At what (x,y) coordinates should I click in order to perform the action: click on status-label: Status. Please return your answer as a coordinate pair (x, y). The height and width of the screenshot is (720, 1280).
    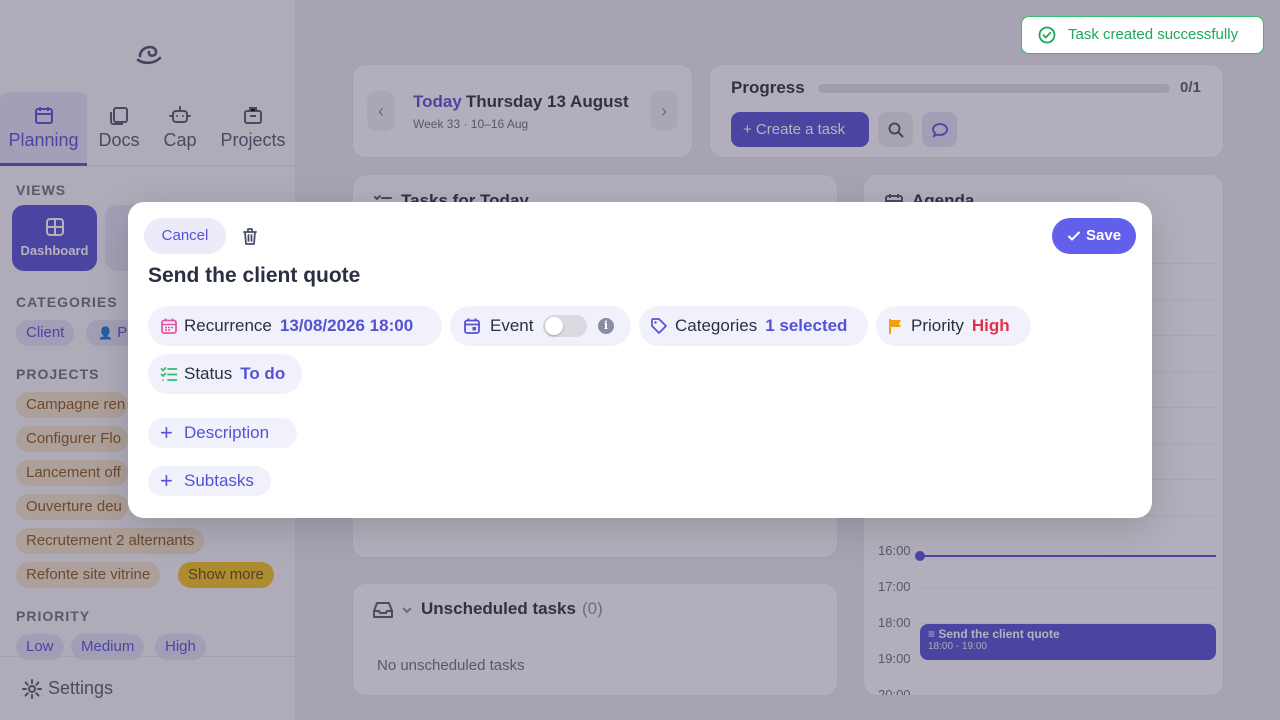
    Looking at the image, I should click on (208, 373).